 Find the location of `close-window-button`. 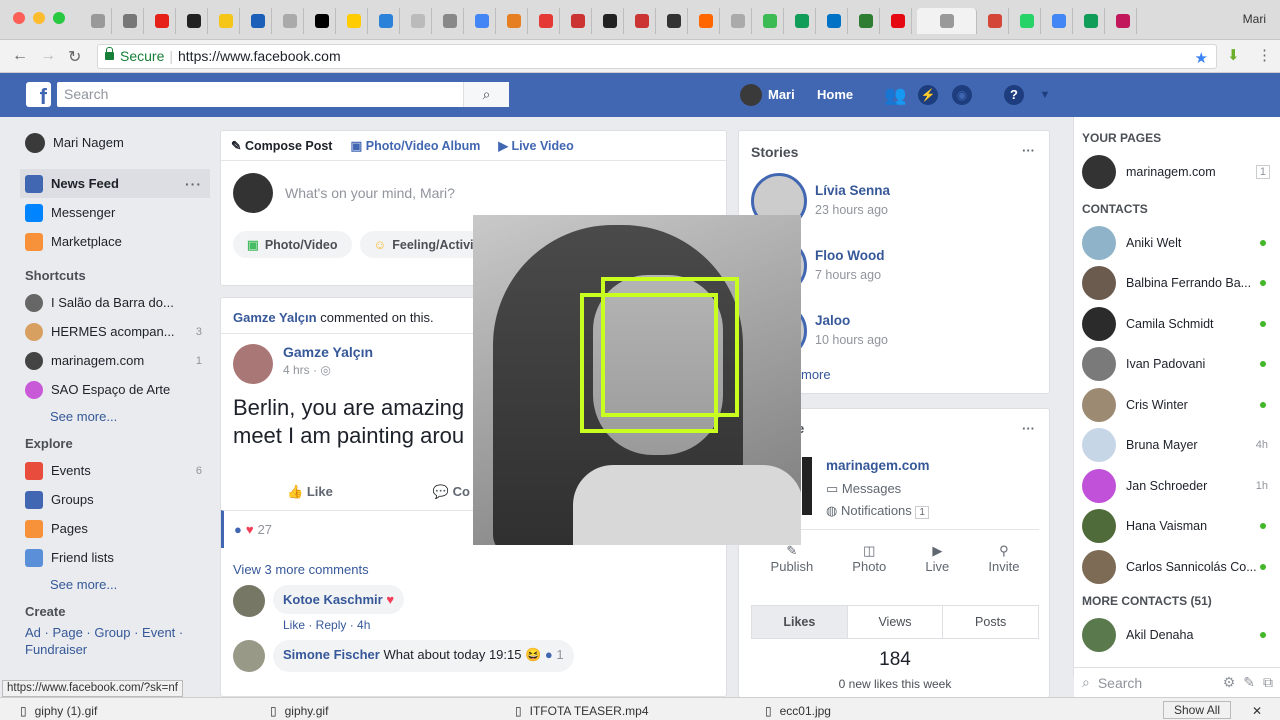

close-window-button is located at coordinates (19, 18).